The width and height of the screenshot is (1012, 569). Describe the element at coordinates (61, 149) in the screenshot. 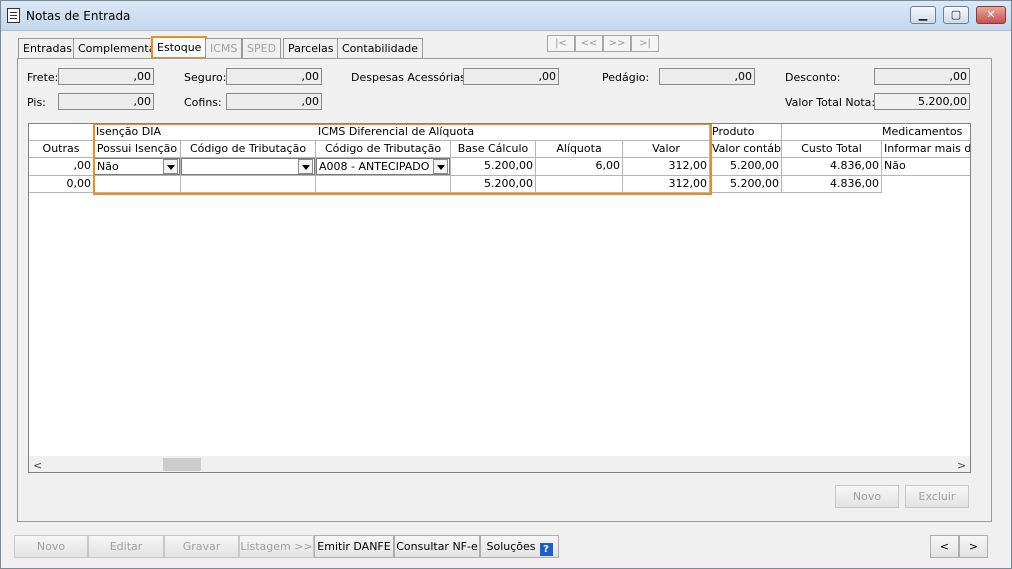

I see `column-header-outras: Outras` at that location.